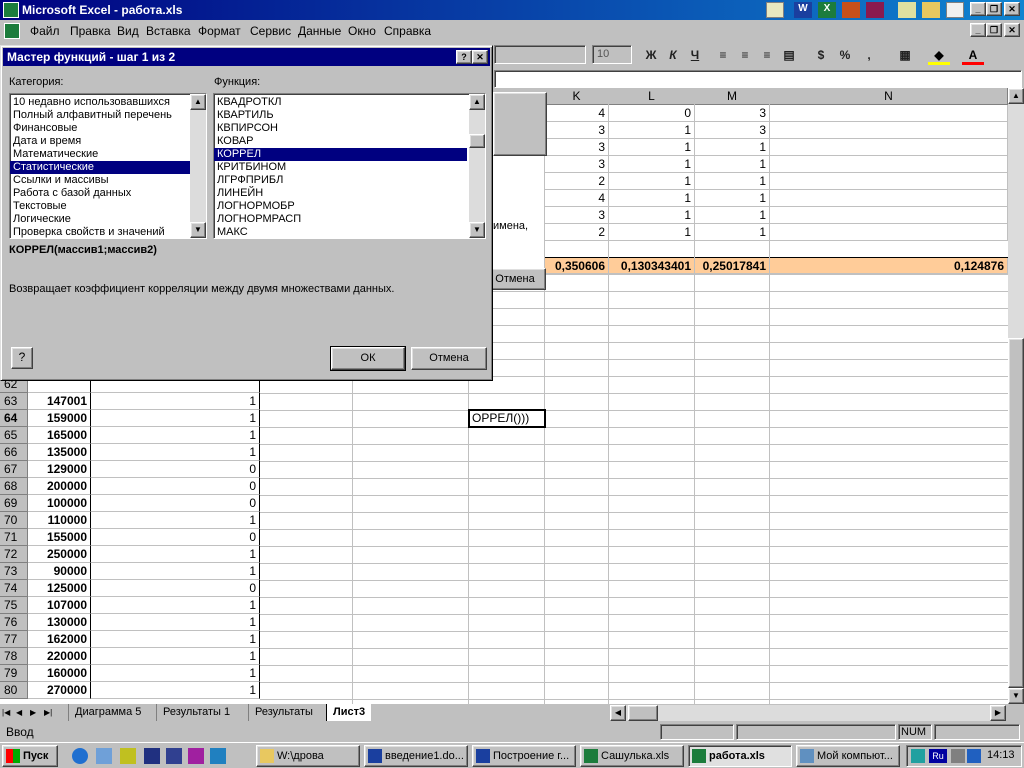 The image size is (1024, 768). I want to click on hscroll-right-icon: ▶, so click(998, 713).